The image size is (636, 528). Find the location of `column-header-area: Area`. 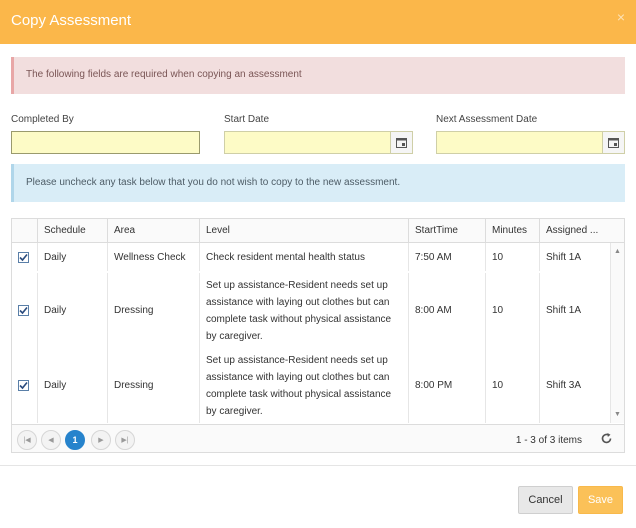

column-header-area: Area is located at coordinates (153, 231).